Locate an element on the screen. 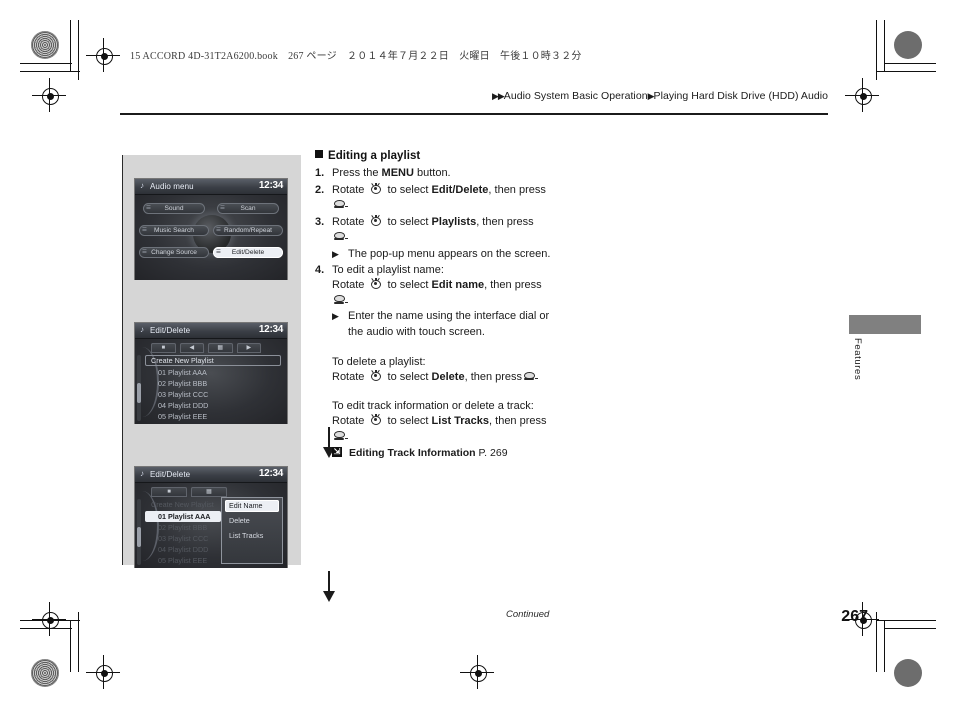 Image resolution: width=954 pixels, height=718 pixels. step-1: 1. Press the MENU button. is located at coordinates (450, 174).